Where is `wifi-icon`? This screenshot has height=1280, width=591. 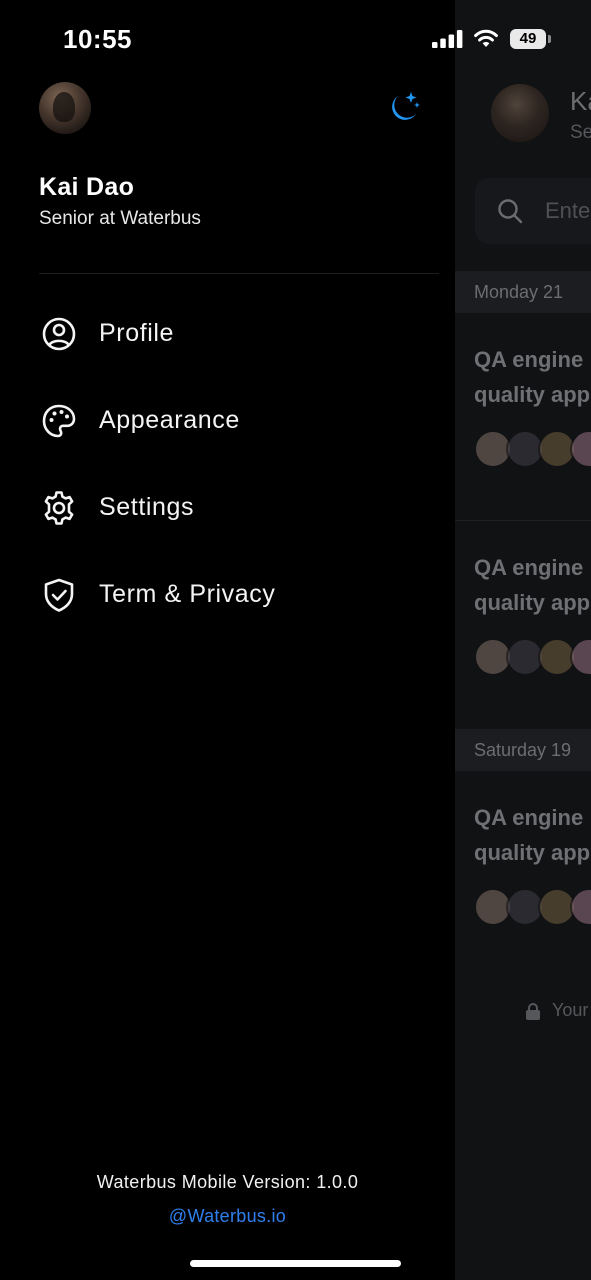
wifi-icon is located at coordinates (486, 38).